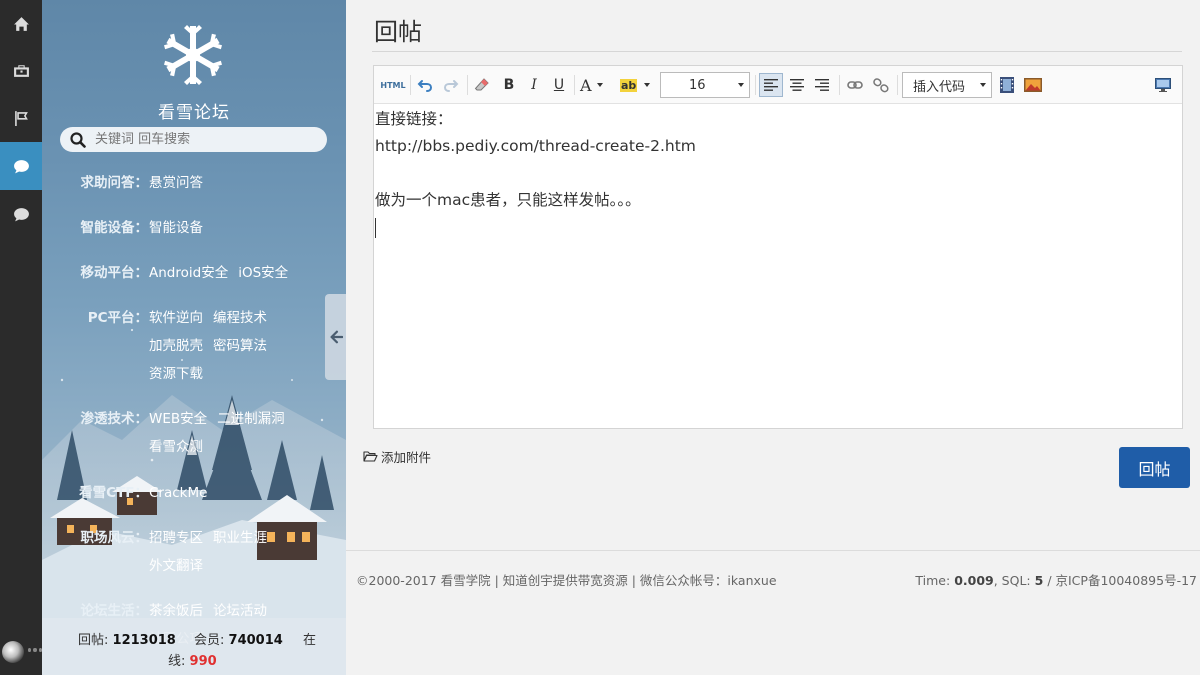  What do you see at coordinates (244, 228) in the screenshot?
I see `category-links: 智能设备` at bounding box center [244, 228].